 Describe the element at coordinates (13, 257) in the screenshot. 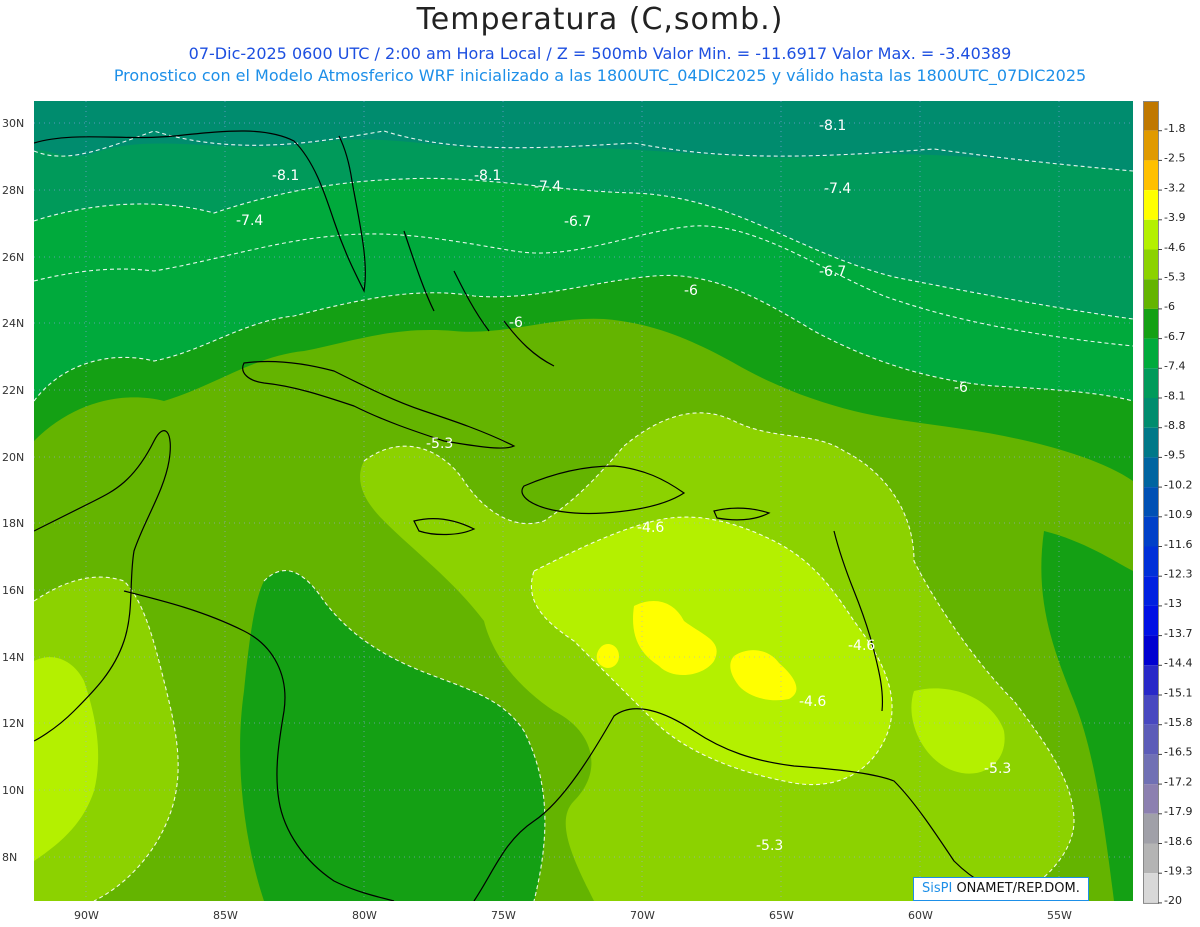

I see `lat-label: 26N` at that location.